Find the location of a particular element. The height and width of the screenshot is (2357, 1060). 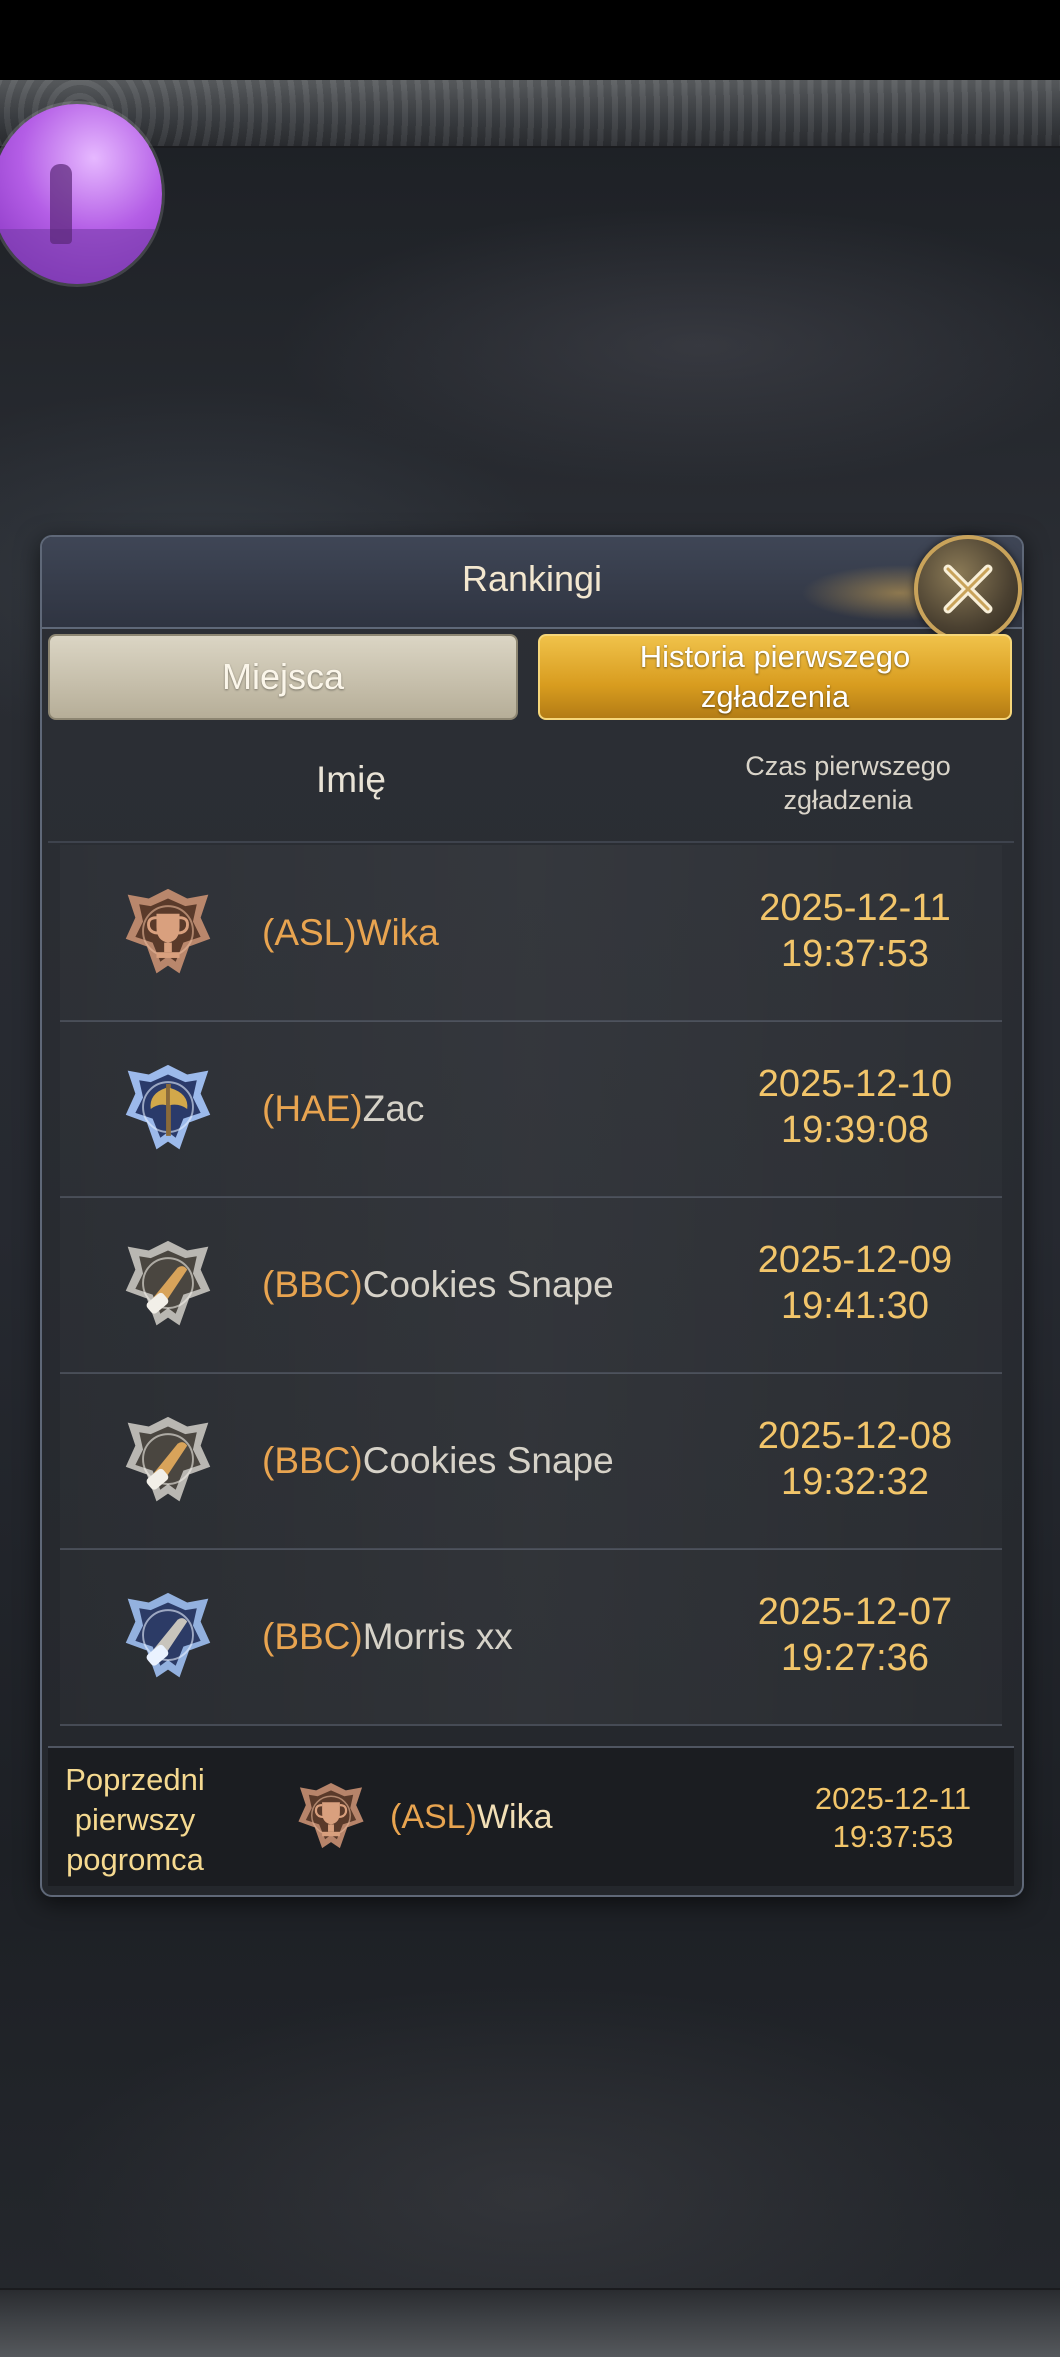

ranking-row: (HAE)Zac 2025-12-10 19:39:08 is located at coordinates (531, 1109).